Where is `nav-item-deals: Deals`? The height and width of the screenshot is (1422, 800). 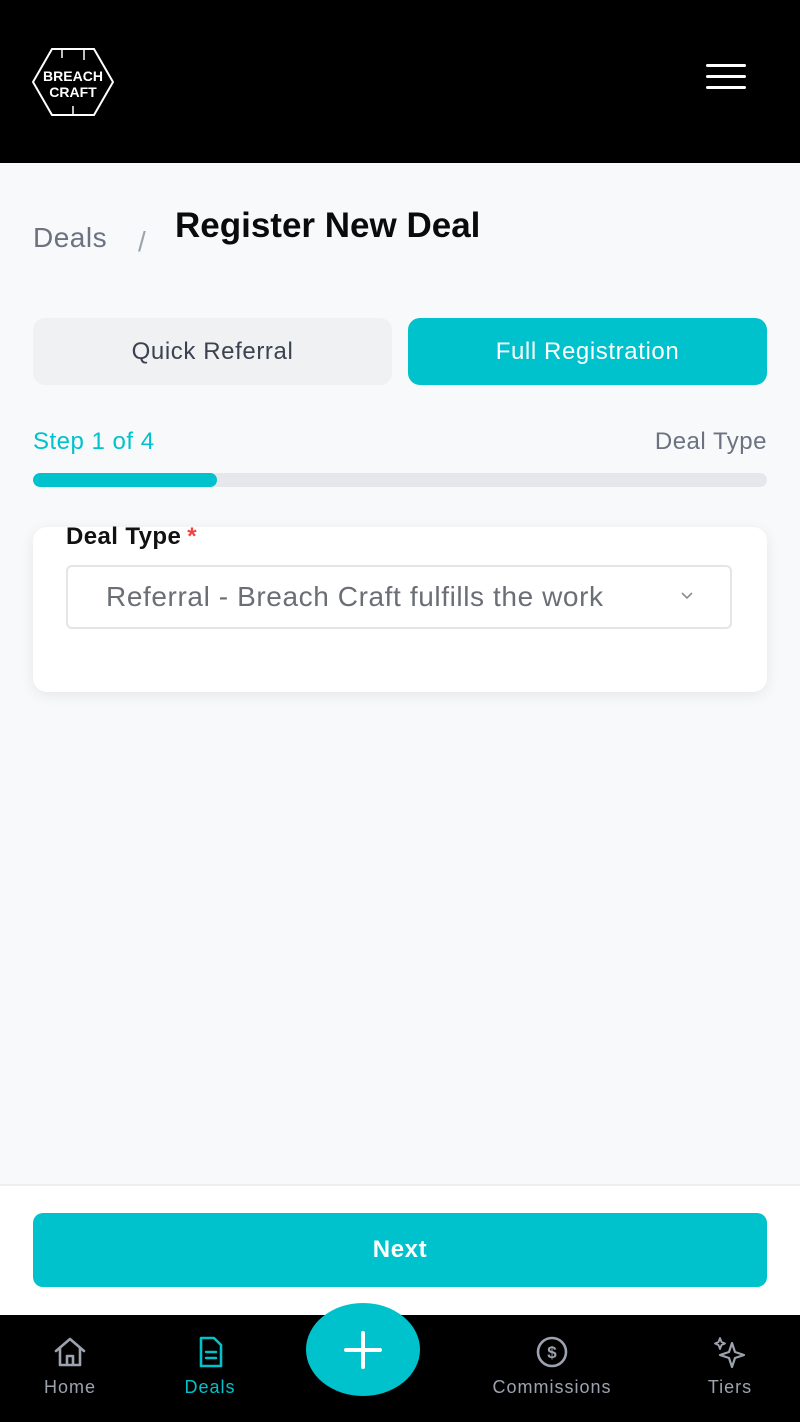
nav-item-deals: Deals is located at coordinates (210, 1368).